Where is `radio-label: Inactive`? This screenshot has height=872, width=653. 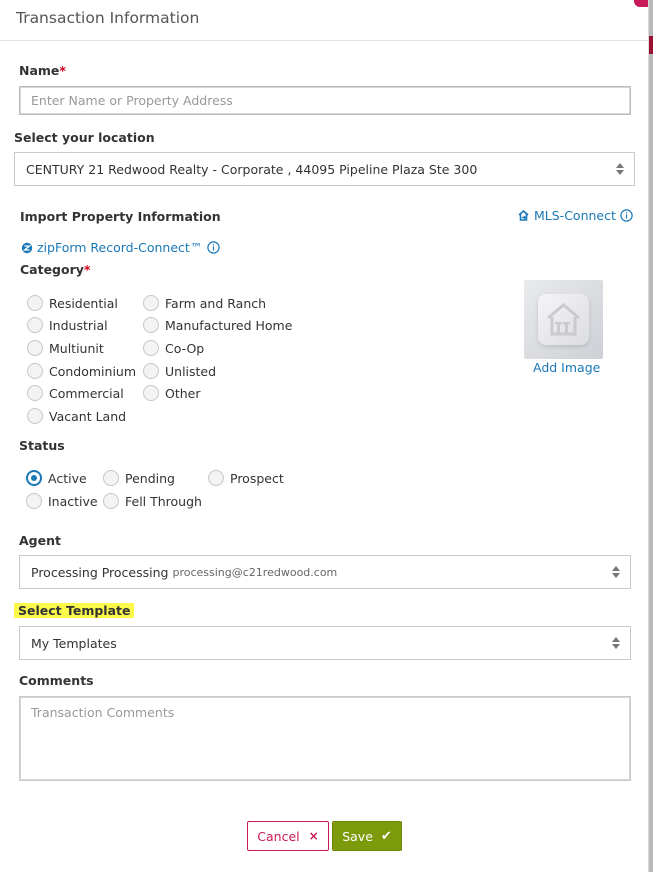 radio-label: Inactive is located at coordinates (73, 501).